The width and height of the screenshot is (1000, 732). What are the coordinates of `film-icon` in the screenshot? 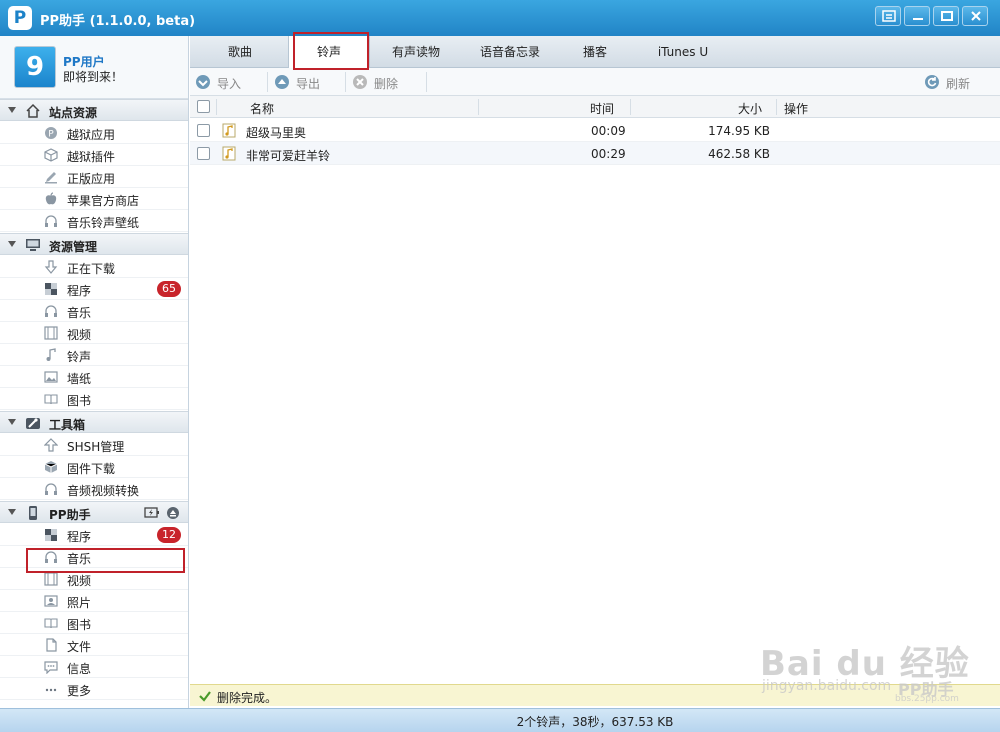 It's located at (51, 333).